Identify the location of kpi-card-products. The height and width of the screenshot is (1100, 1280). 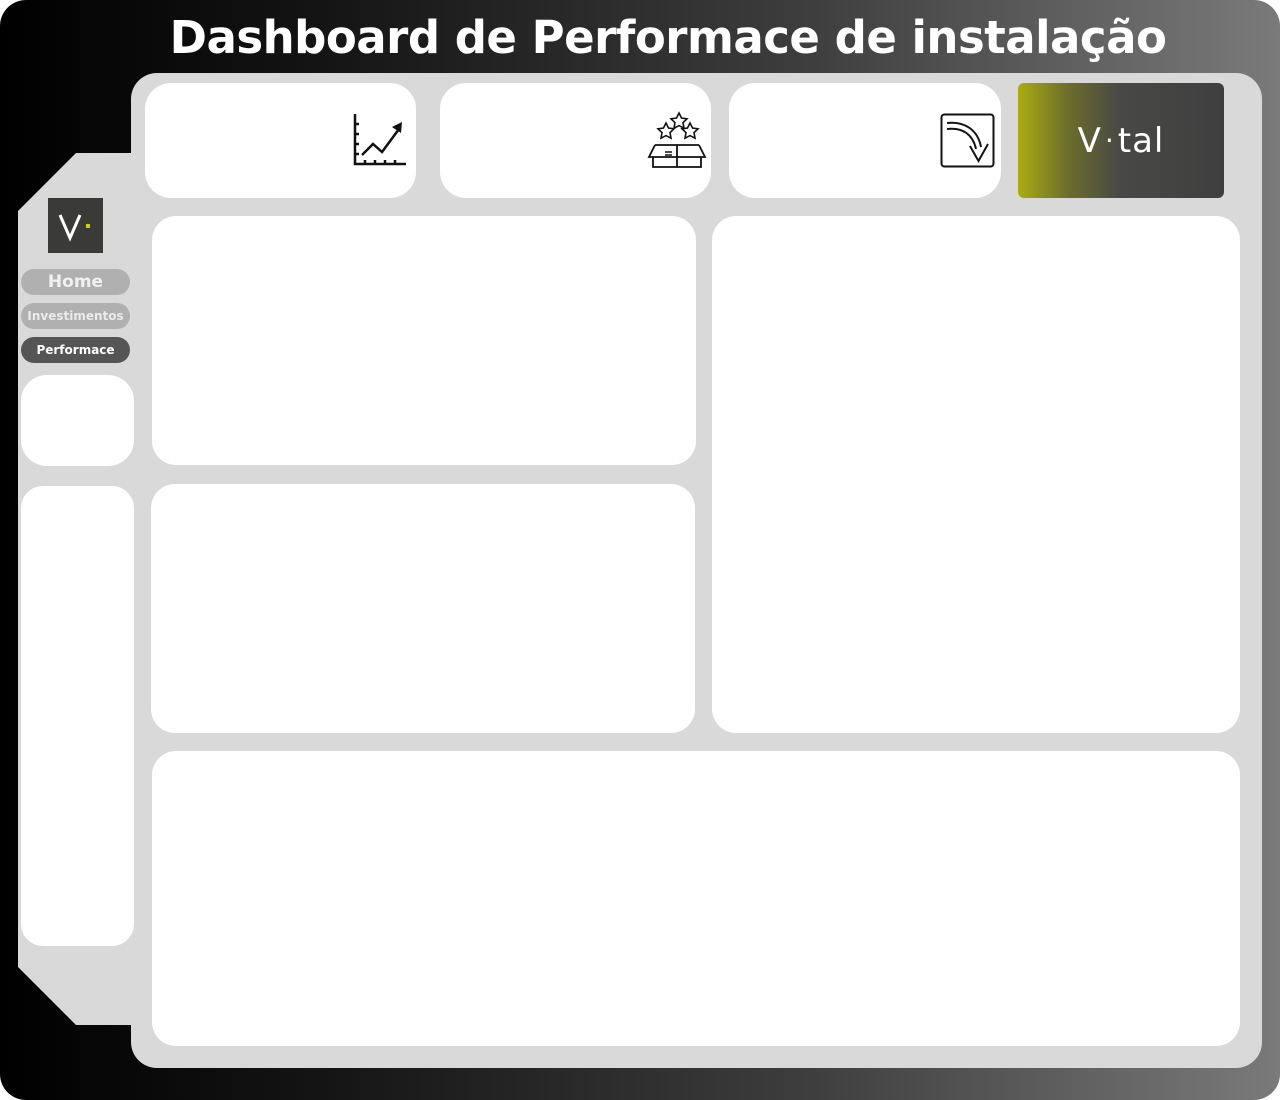
(575, 140).